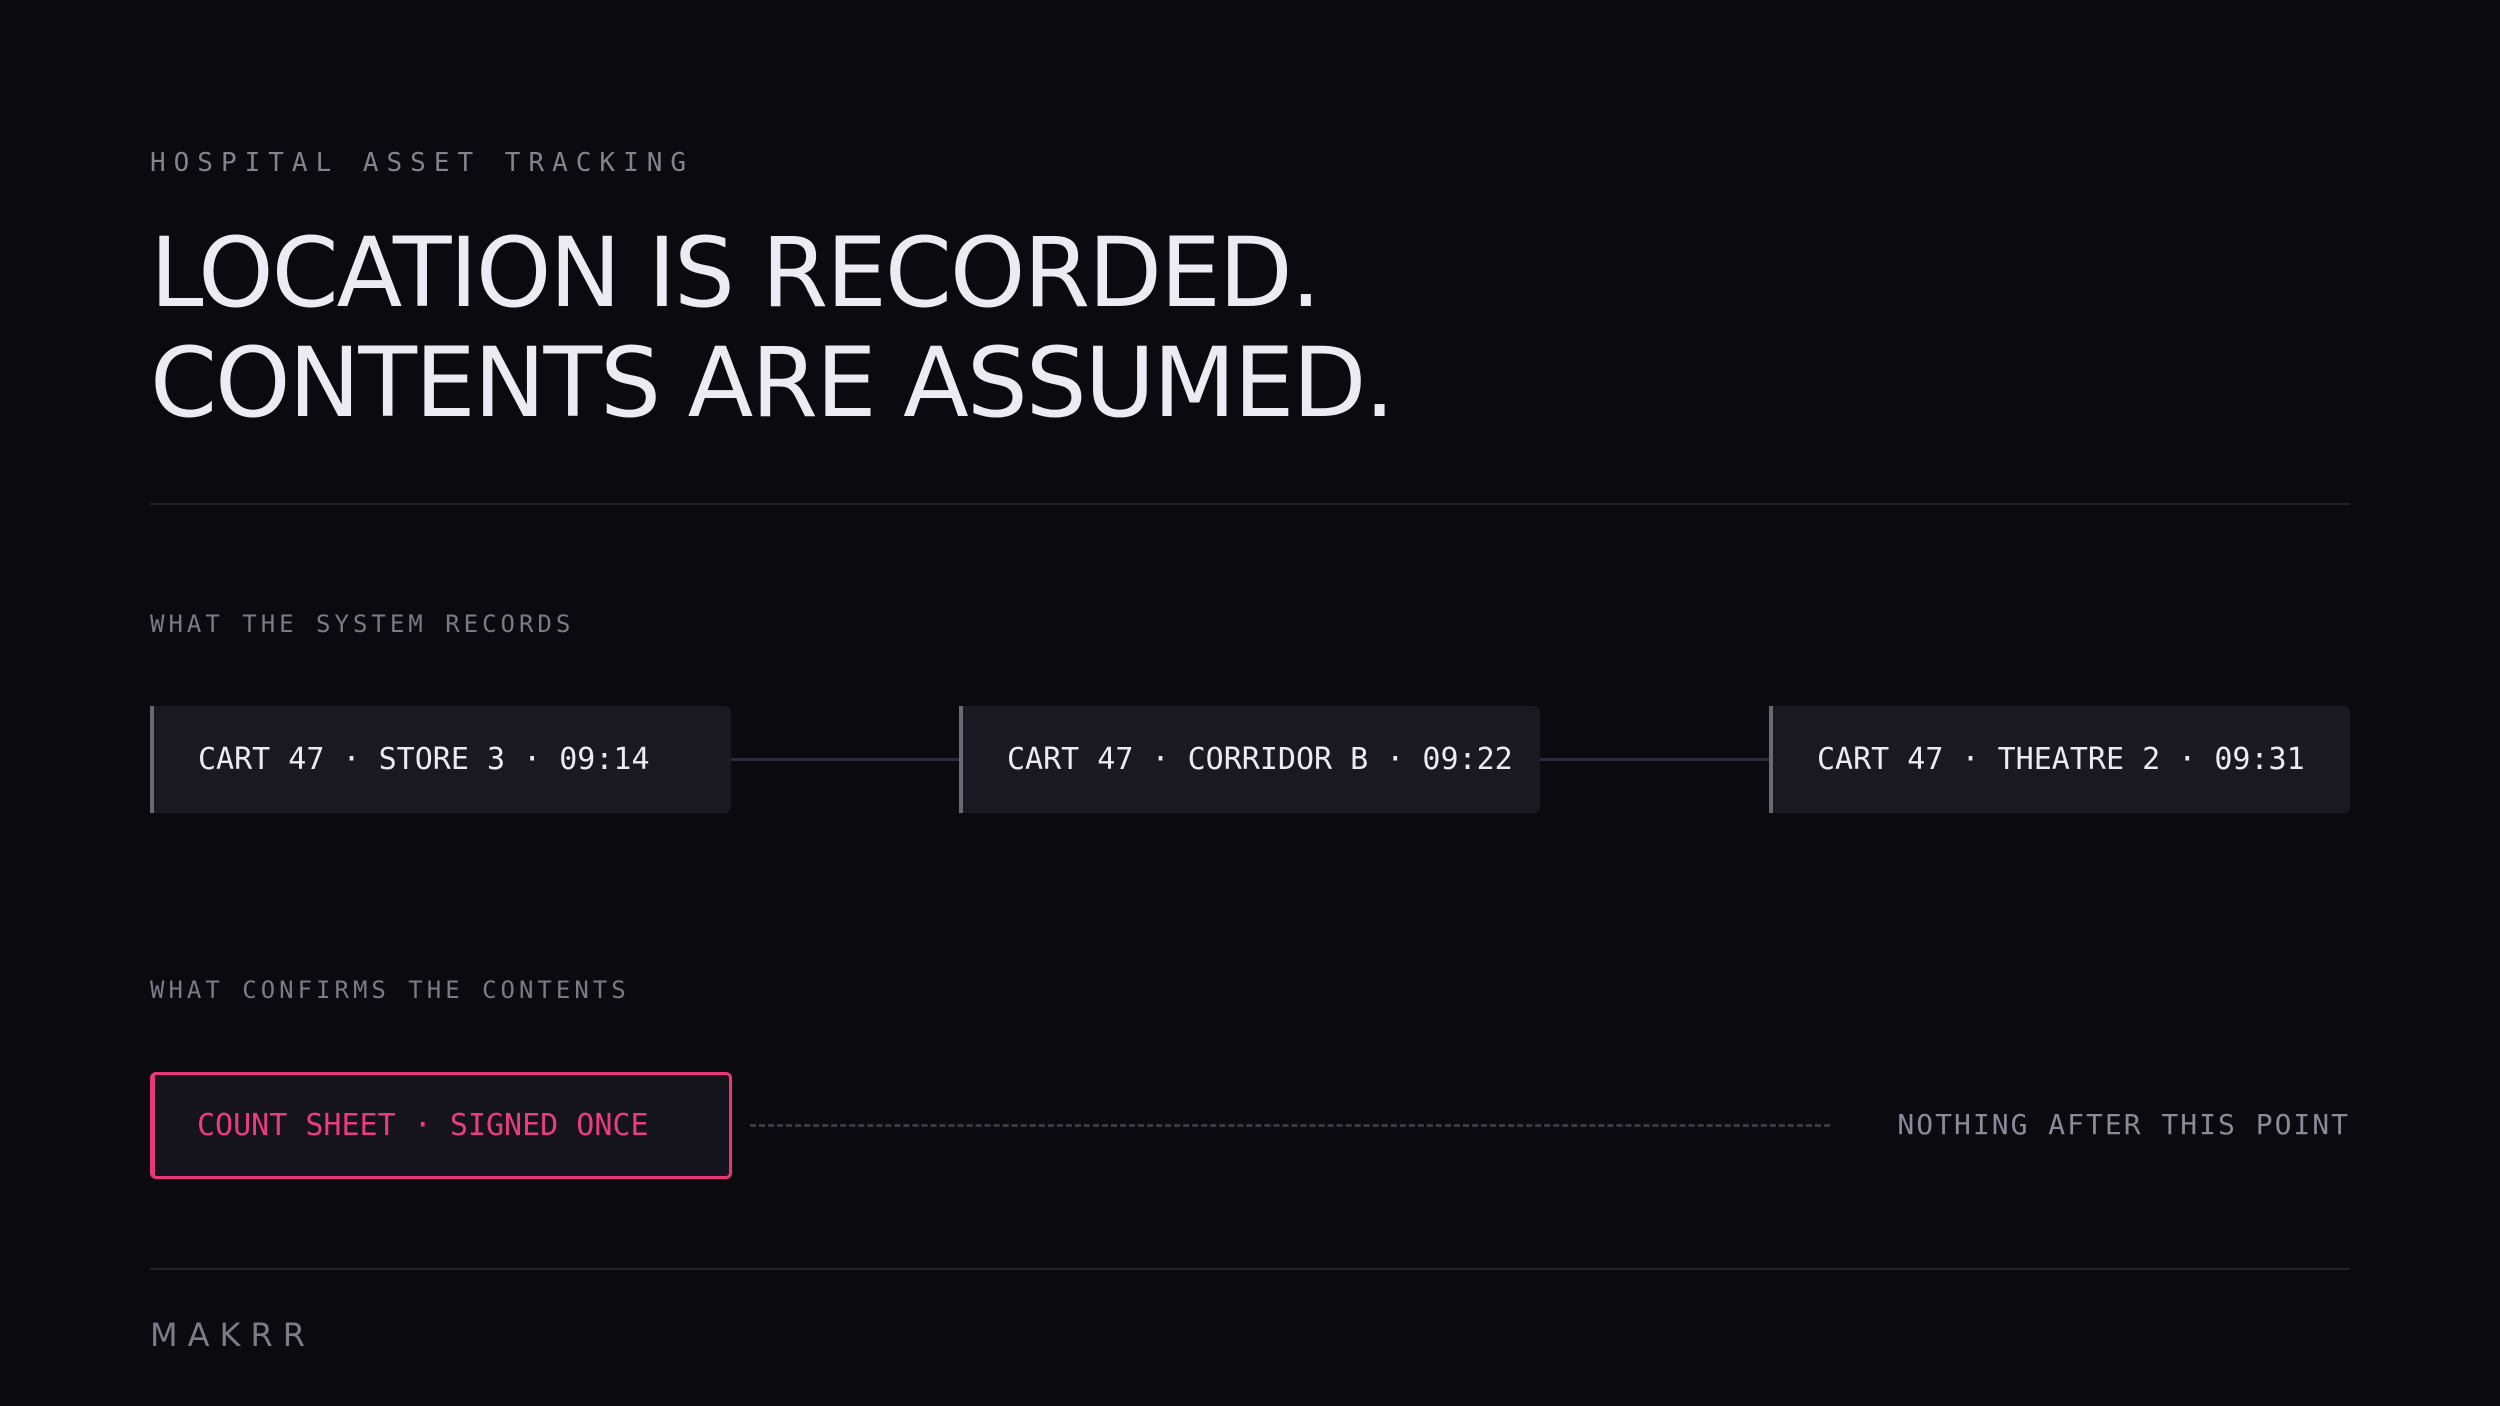  What do you see at coordinates (390, 990) in the screenshot?
I see `confirmation-section-label: WHAT CONFIRMS THE CONTENTS` at bounding box center [390, 990].